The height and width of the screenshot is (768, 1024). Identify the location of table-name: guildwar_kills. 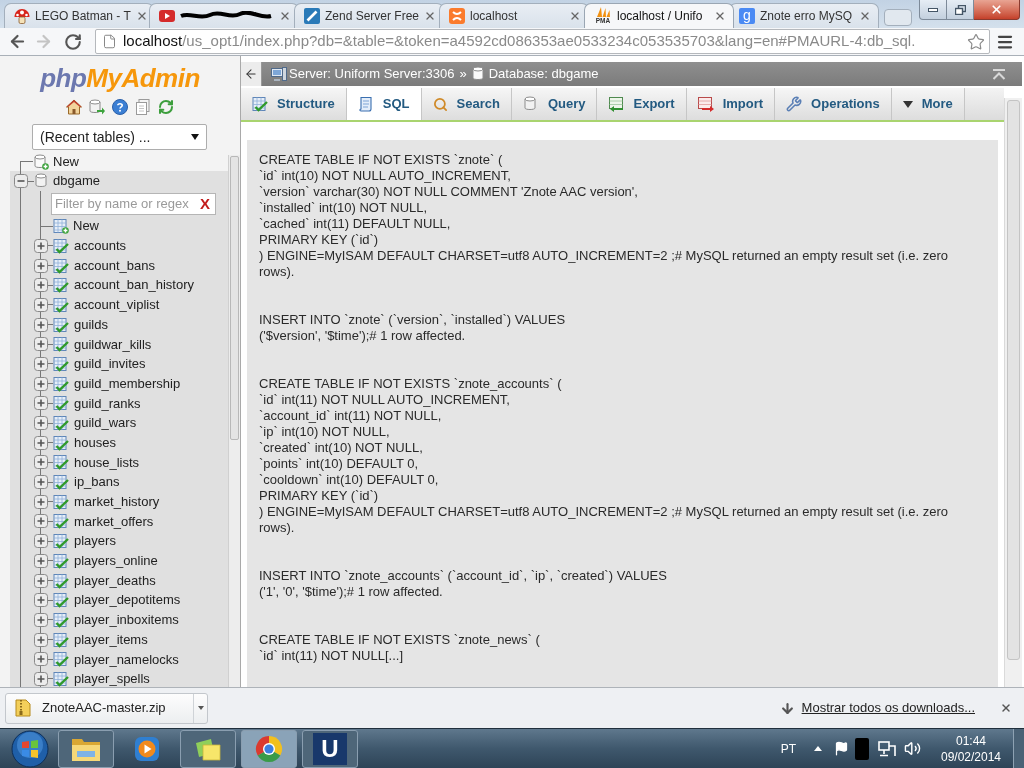
(113, 344).